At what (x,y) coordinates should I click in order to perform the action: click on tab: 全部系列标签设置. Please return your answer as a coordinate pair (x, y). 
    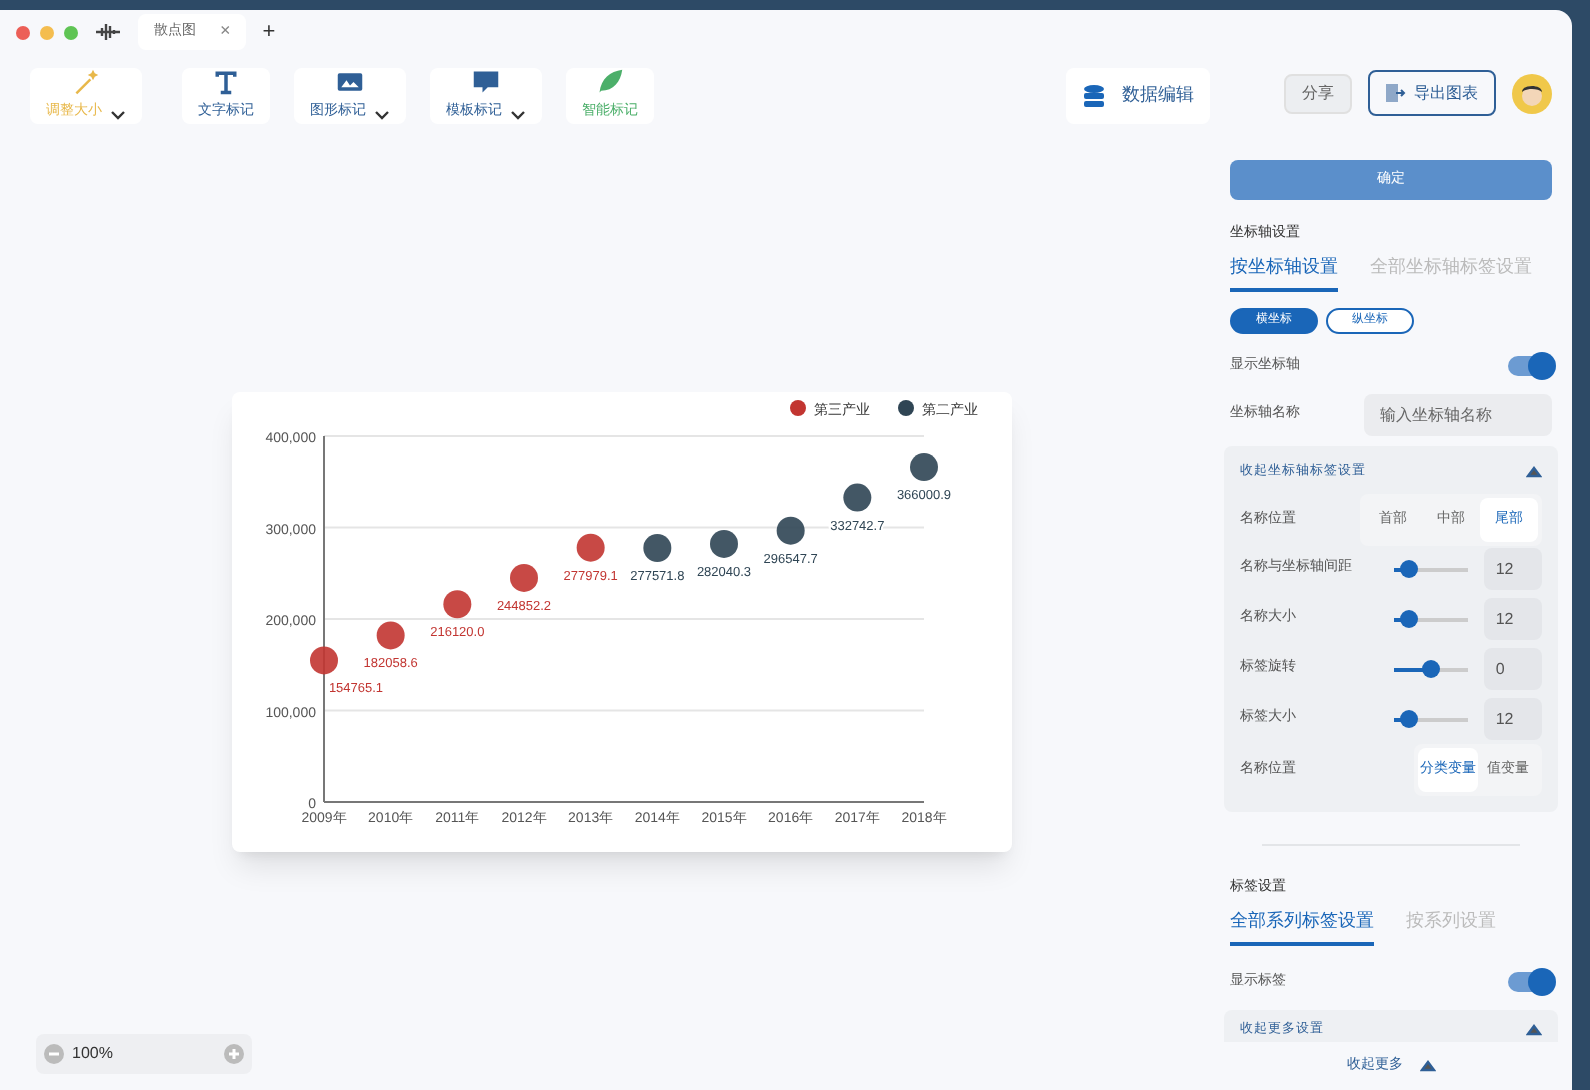
    Looking at the image, I should click on (1302, 927).